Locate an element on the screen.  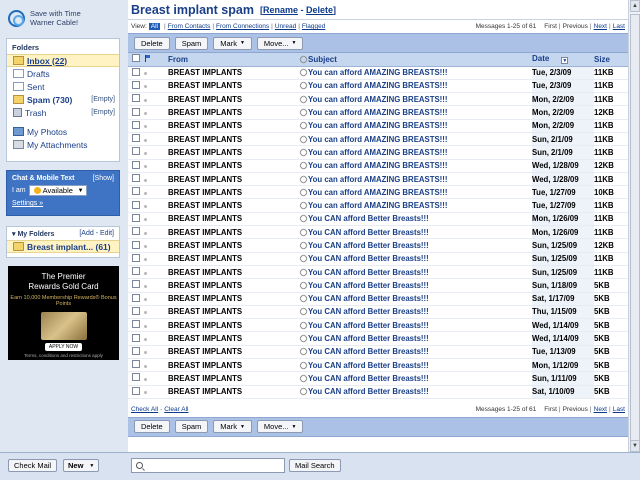
column-from: From is located at coordinates (233, 60).